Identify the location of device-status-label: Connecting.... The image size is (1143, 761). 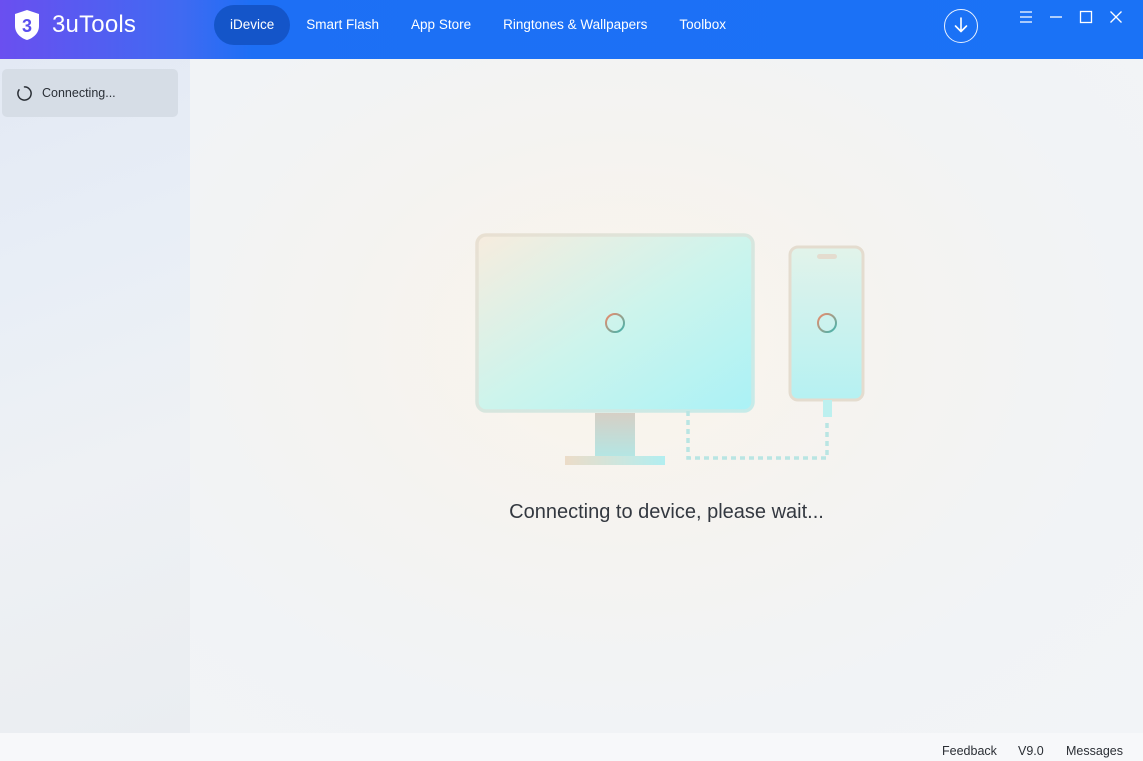
(79, 93).